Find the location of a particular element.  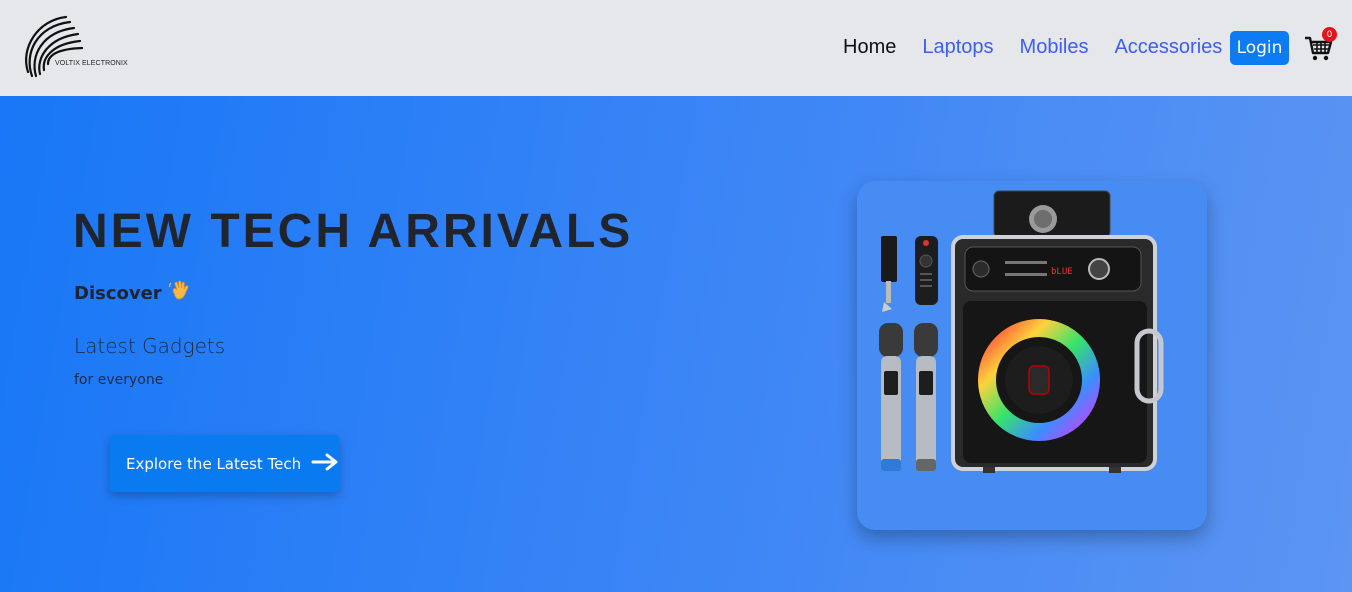

waving-hand-icon is located at coordinates (180, 293).